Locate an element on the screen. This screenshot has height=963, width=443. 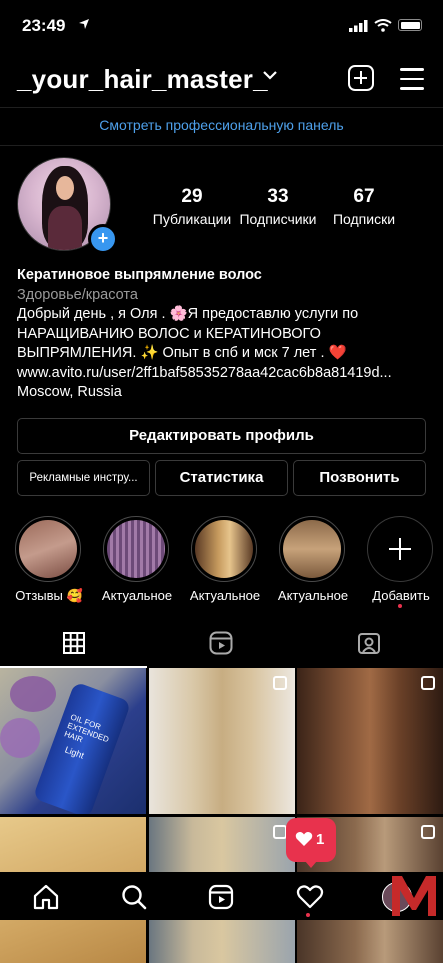
call-button: Позвонить is located at coordinates (359, 478).